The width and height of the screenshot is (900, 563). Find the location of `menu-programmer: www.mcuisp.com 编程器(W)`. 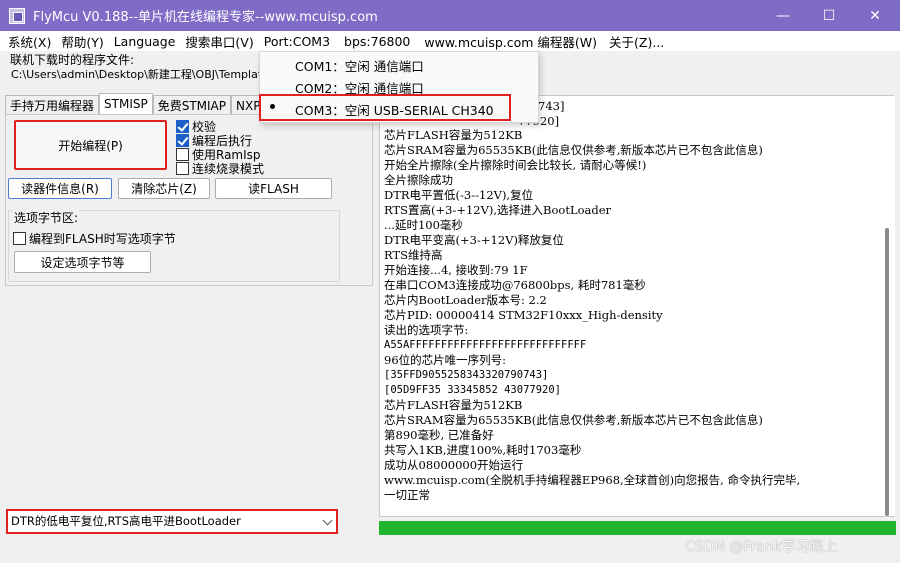

menu-programmer: www.mcuisp.com 编程器(W) is located at coordinates (510, 41).